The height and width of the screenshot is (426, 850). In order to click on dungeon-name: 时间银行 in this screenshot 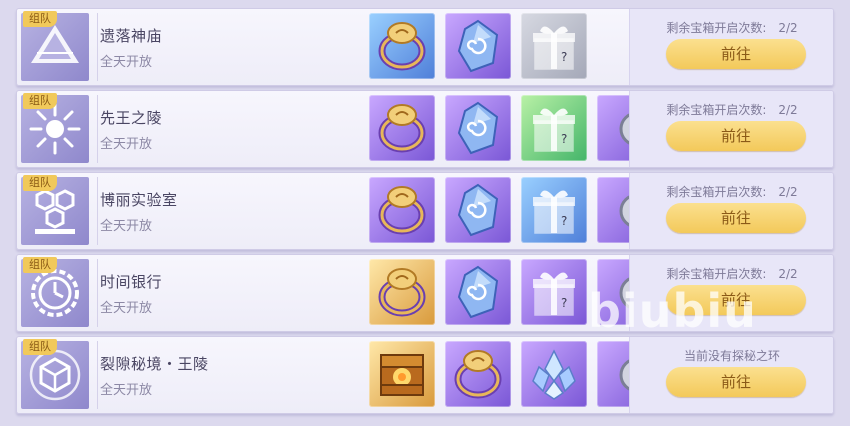, I will do `click(131, 282)`.